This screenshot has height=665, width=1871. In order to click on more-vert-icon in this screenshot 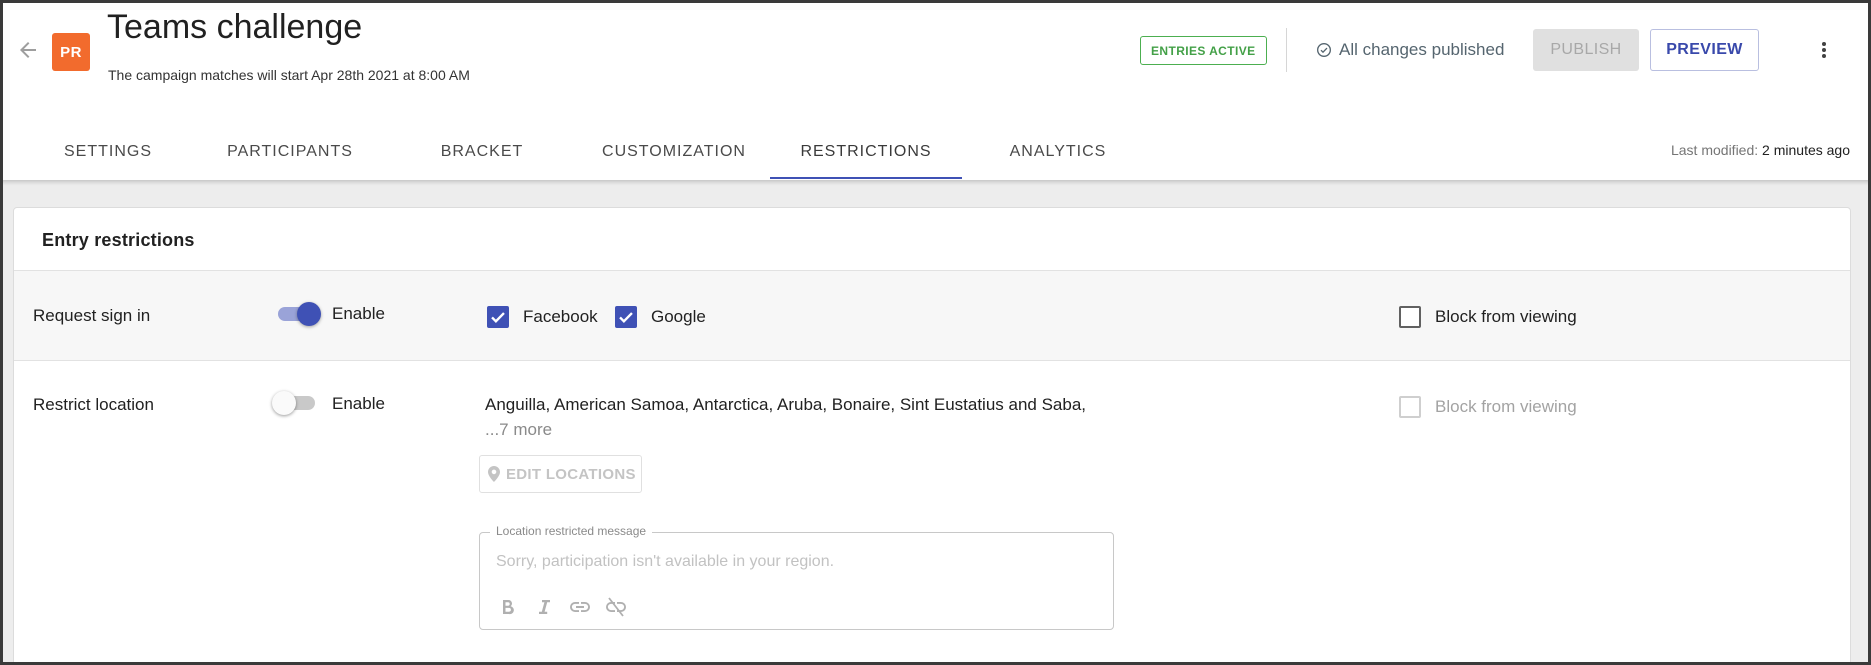, I will do `click(1824, 50)`.